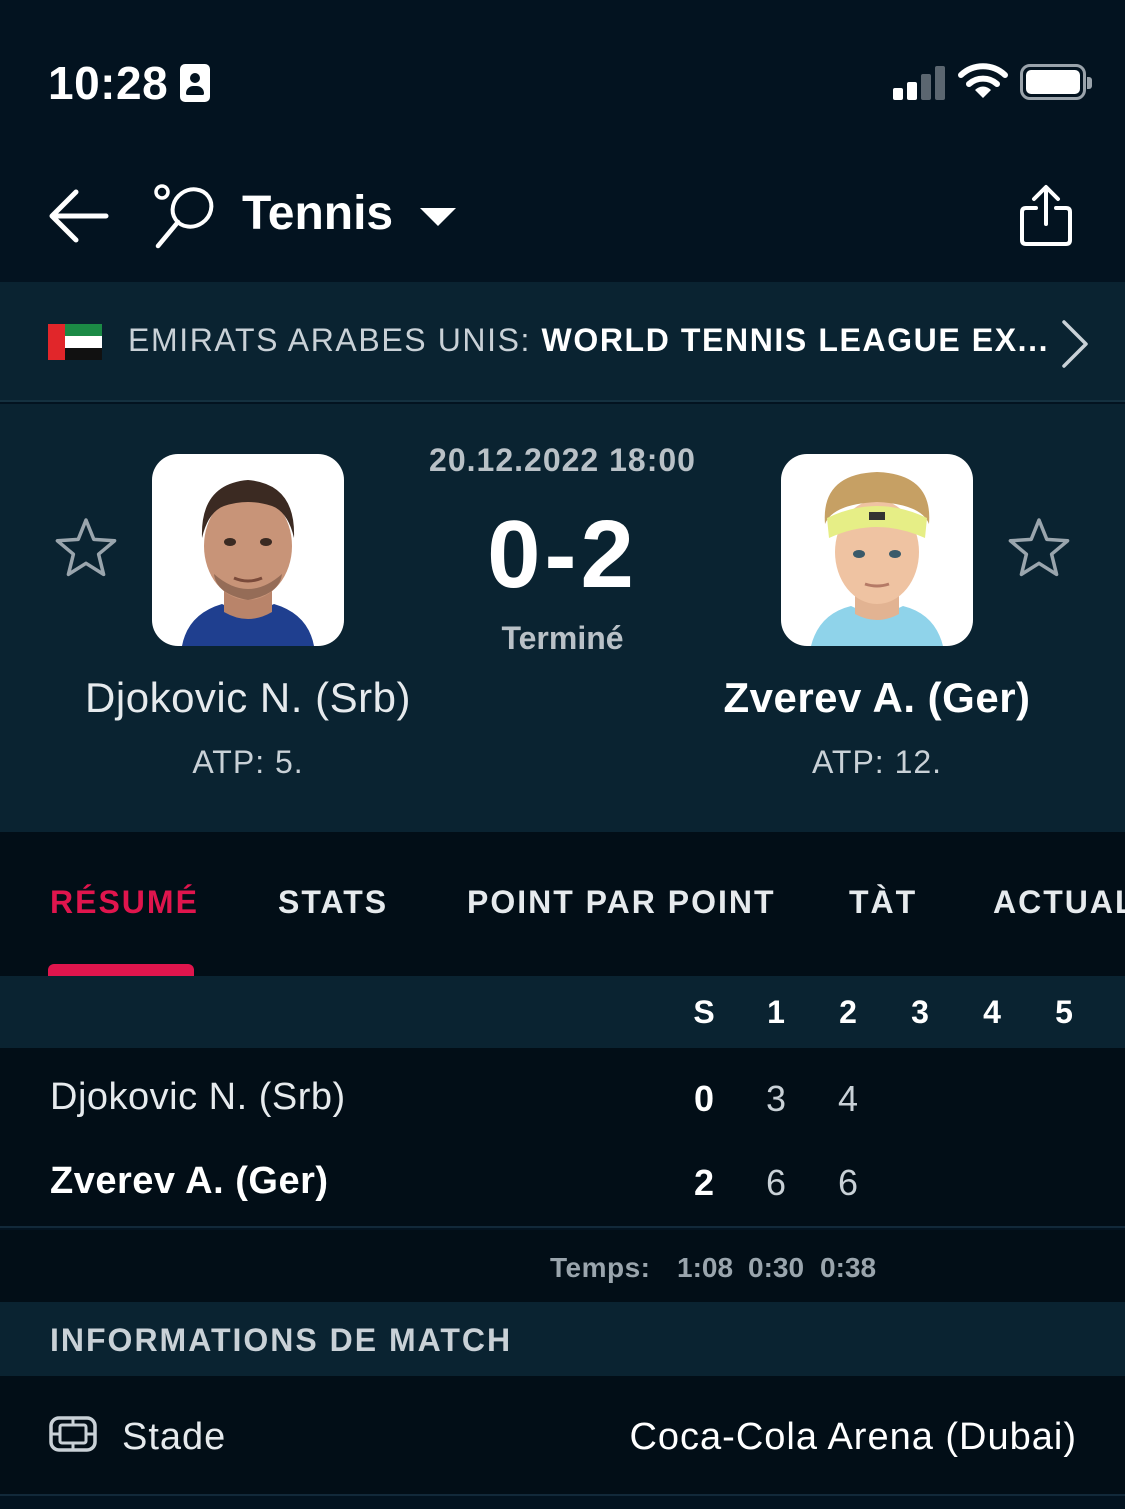 This screenshot has height=1509, width=1125. What do you see at coordinates (704, 1098) in the screenshot?
I see `home-sets-won: 0` at bounding box center [704, 1098].